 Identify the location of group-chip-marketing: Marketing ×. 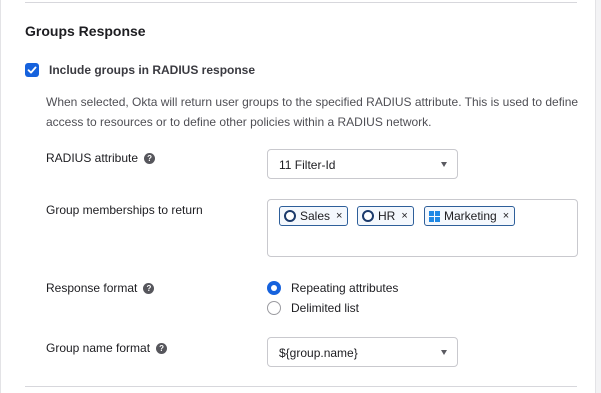
(470, 216).